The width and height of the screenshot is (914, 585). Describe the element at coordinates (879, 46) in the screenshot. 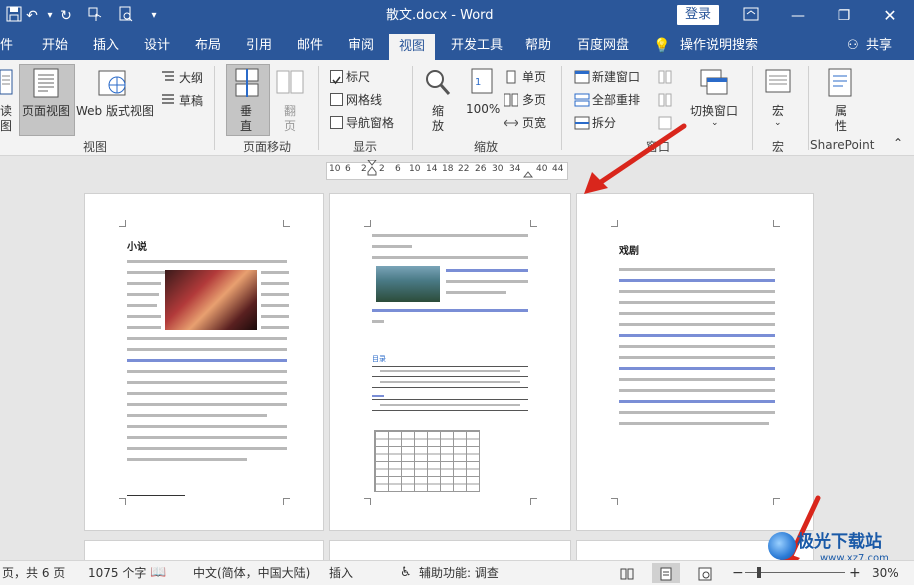

I see `share-button: 共享` at that location.